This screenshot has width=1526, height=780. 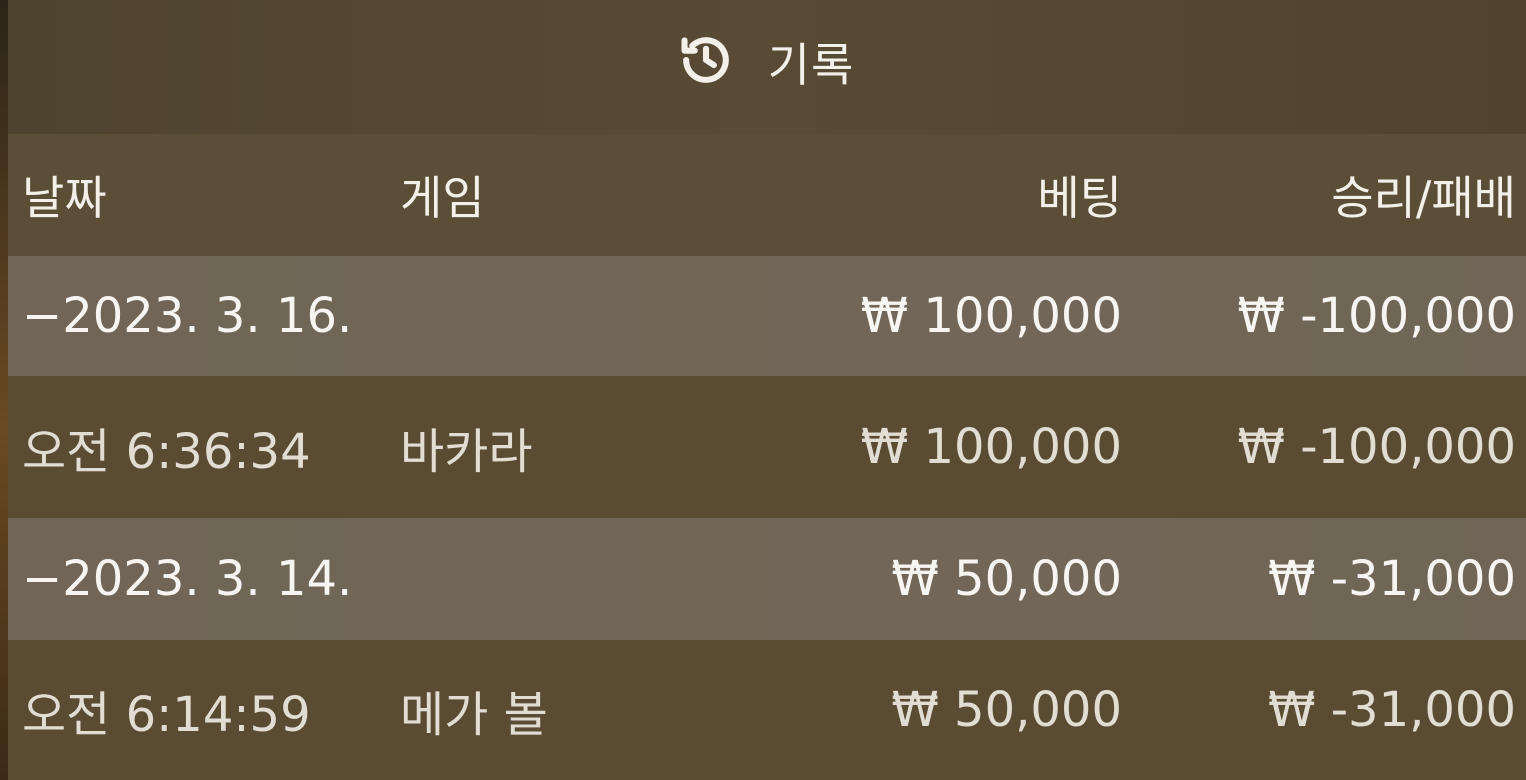 What do you see at coordinates (811, 65) in the screenshot?
I see `panel-title-text: 기록` at bounding box center [811, 65].